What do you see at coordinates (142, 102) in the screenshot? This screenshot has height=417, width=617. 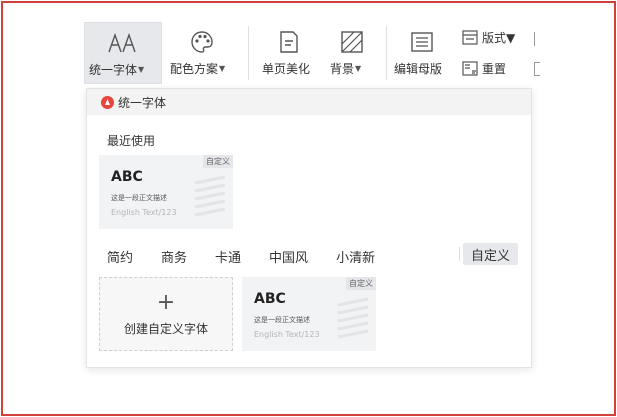 I see `dropdown-title: 统一字体` at bounding box center [142, 102].